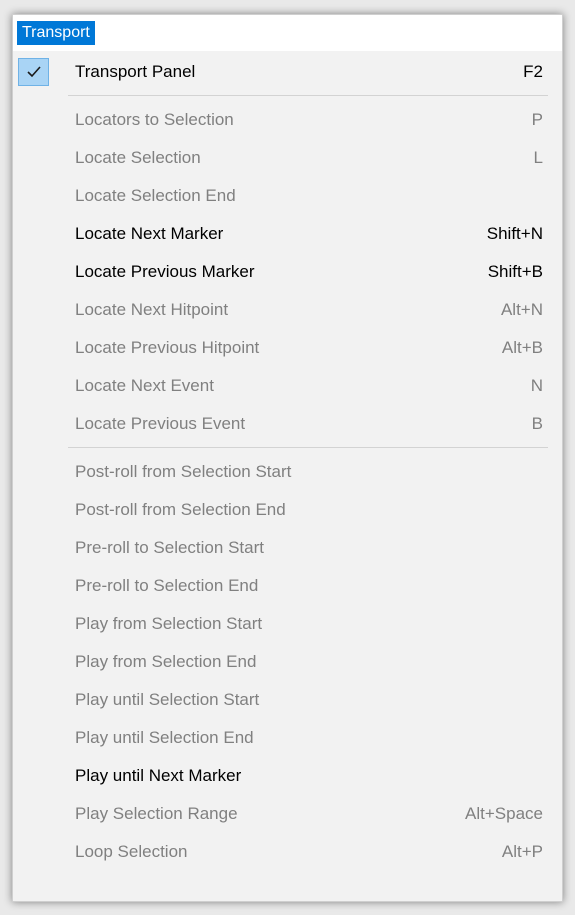 This screenshot has width=575, height=915. I want to click on menu-item-shortcut: Alt+B, so click(522, 347).